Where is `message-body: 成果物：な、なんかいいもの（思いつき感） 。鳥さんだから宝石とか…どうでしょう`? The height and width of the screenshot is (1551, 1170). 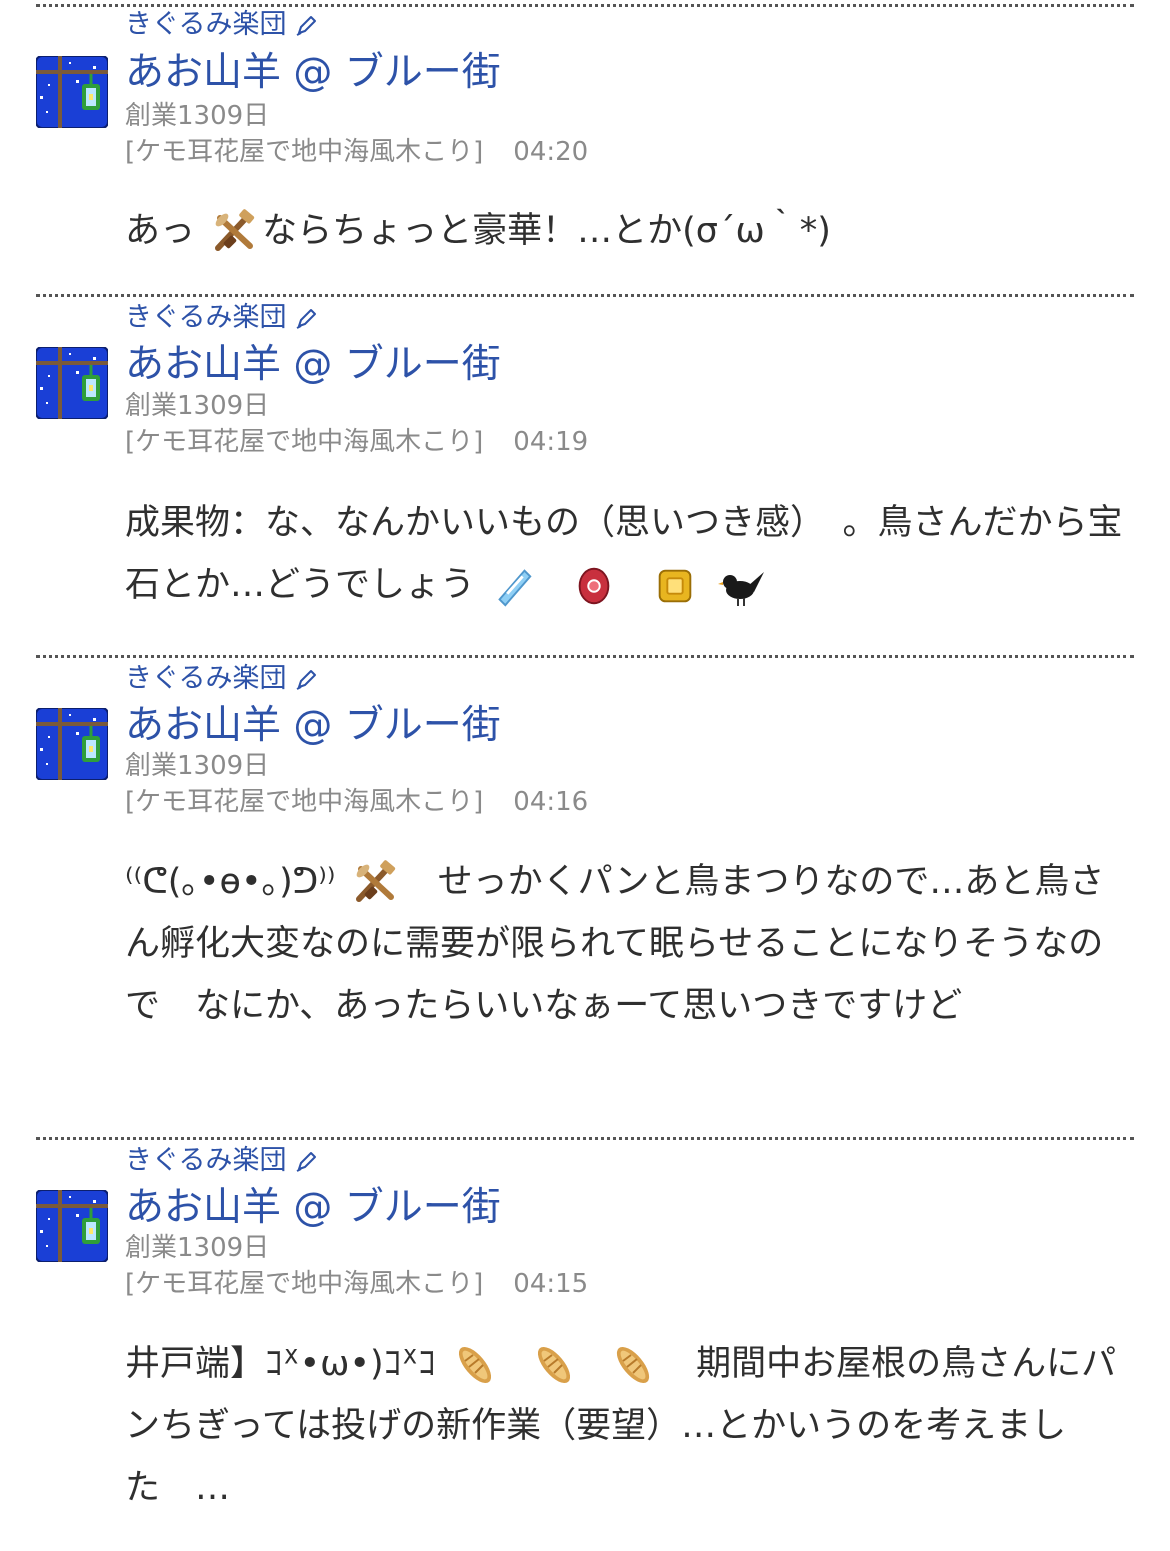 message-body: 成果物：な、なんかいいもの（思いつき感） 。鳥さんだから宝石とか…どうでしょう is located at coordinates (630, 554).